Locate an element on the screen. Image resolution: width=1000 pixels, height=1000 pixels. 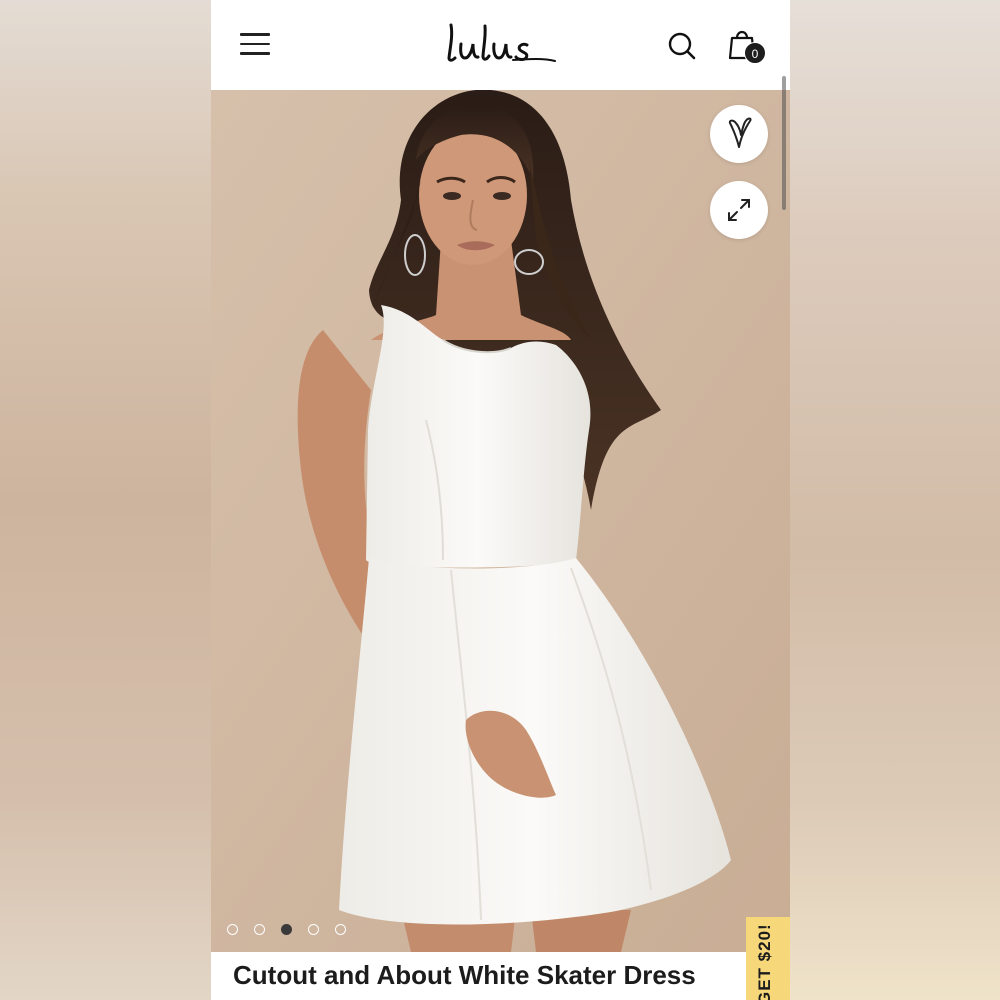
promo-text: GET $20! is located at coordinates (764, 961).